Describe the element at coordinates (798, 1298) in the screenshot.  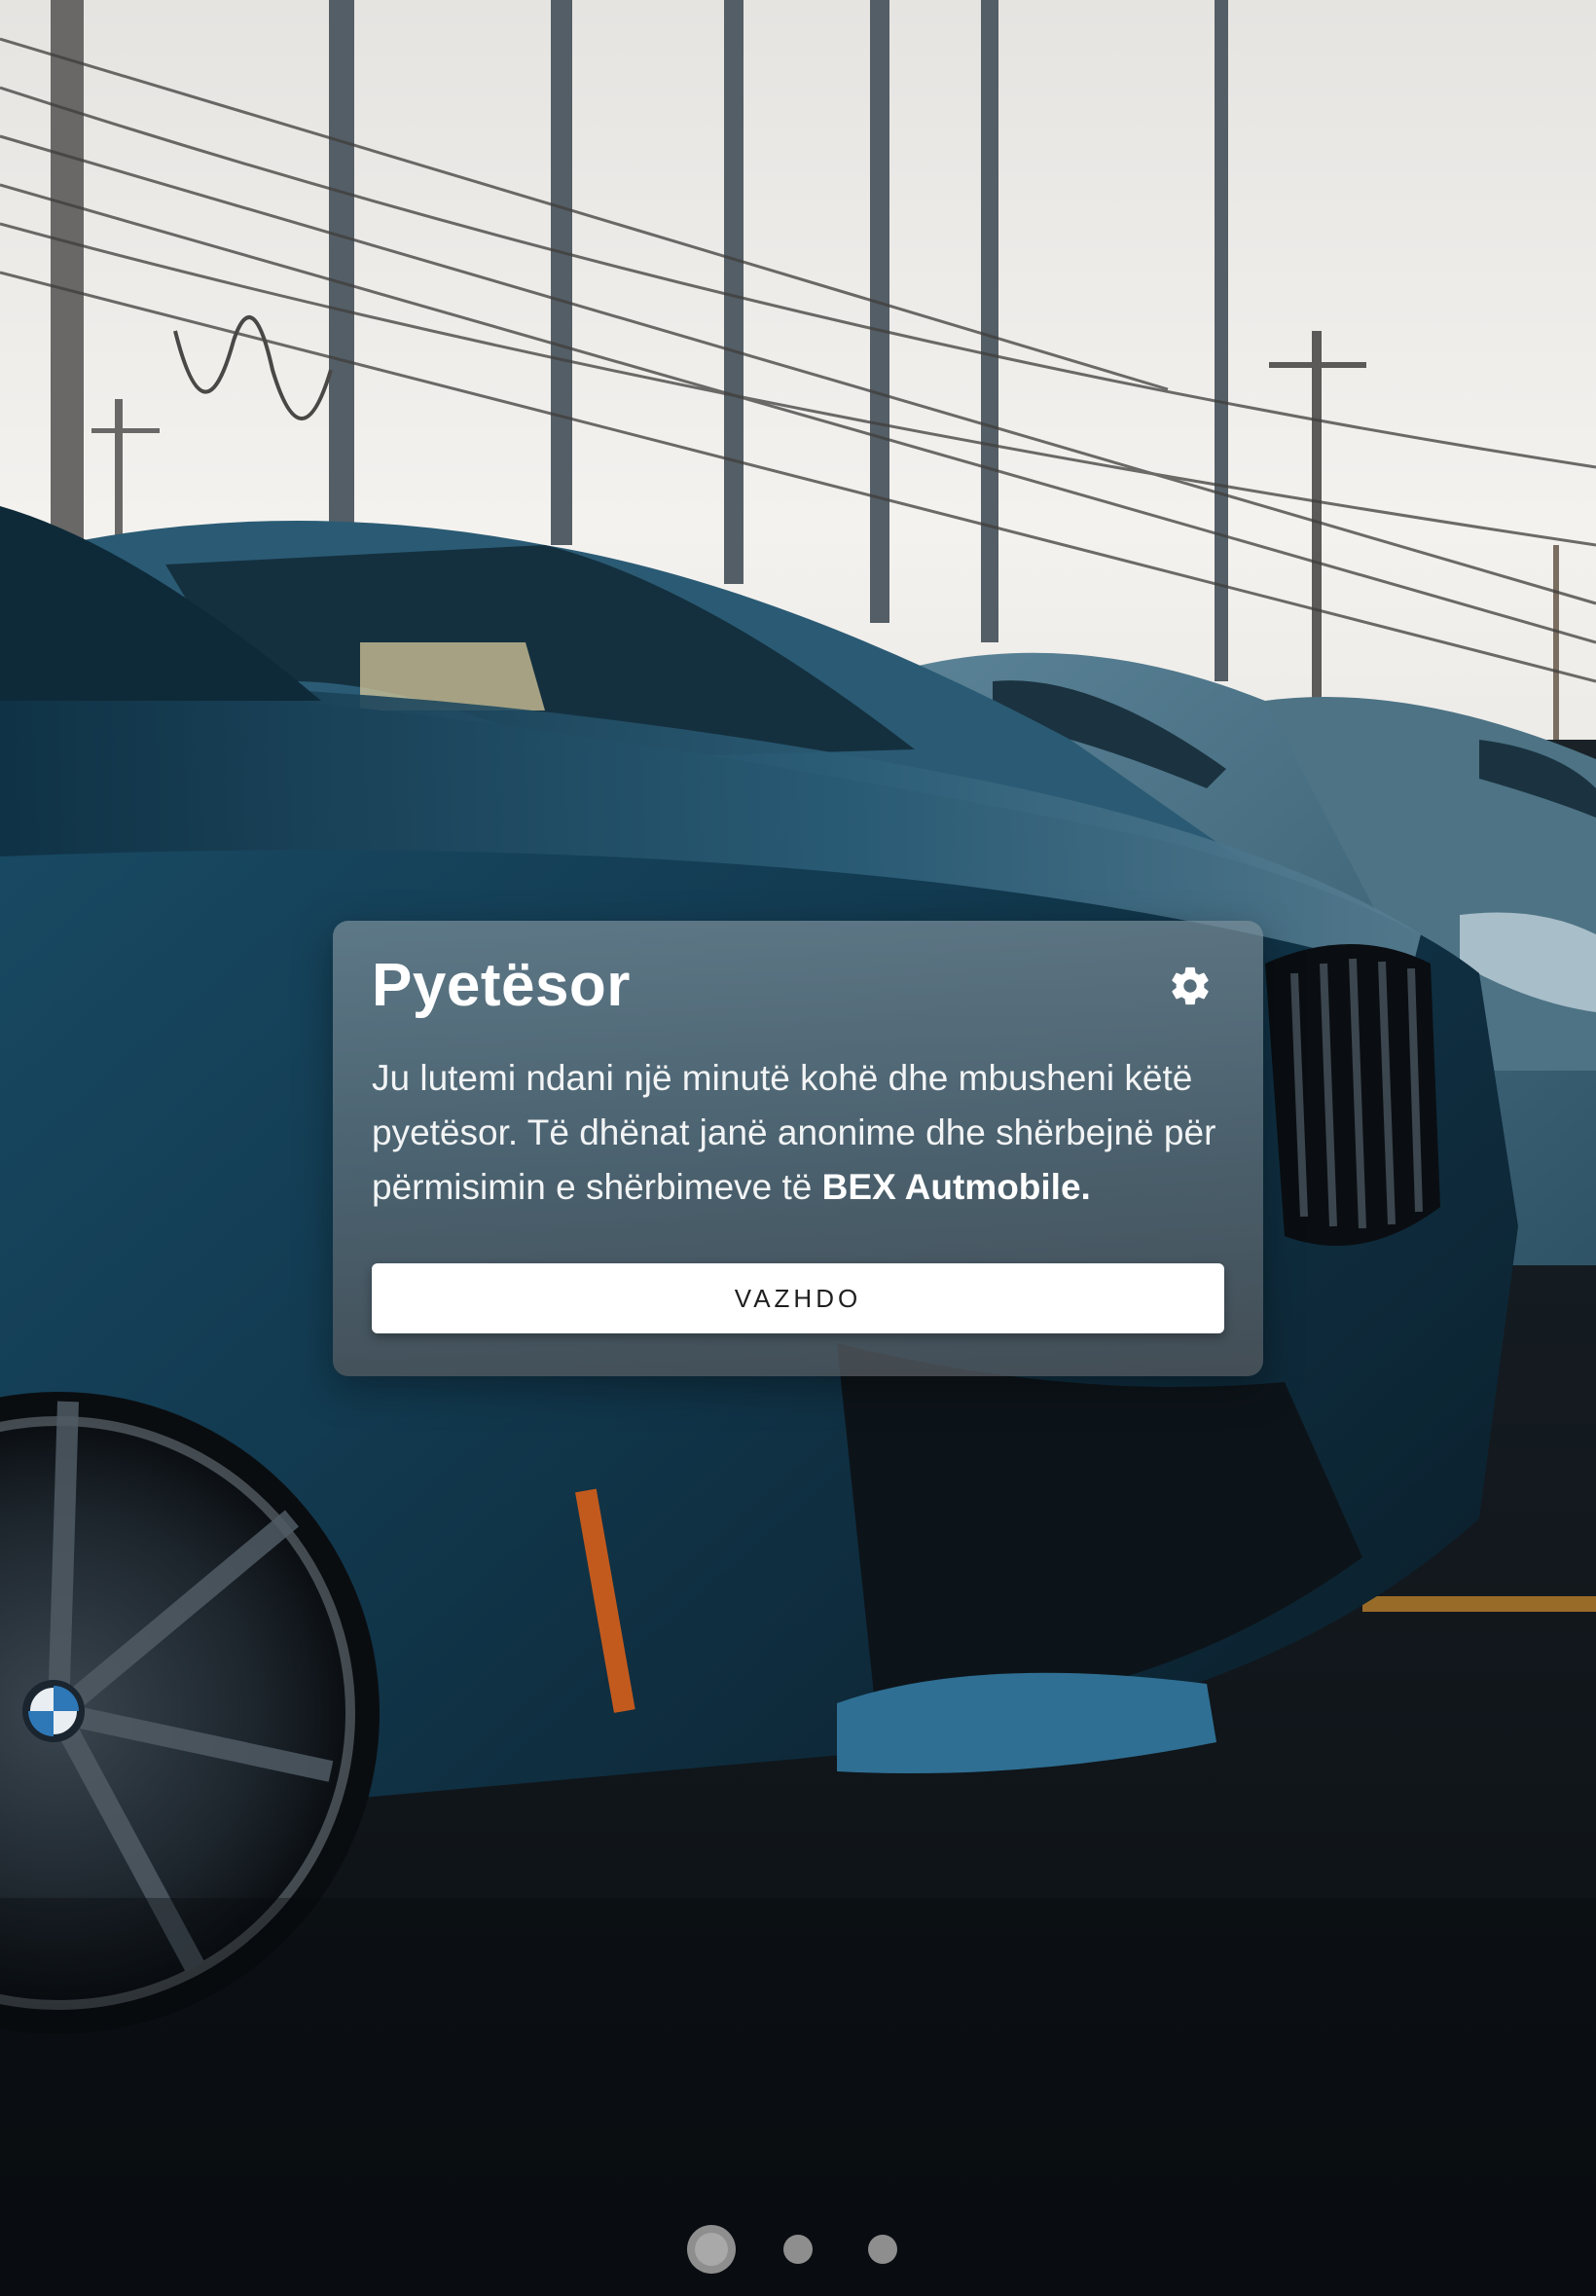
I see `continue-button: VAZHDO` at that location.